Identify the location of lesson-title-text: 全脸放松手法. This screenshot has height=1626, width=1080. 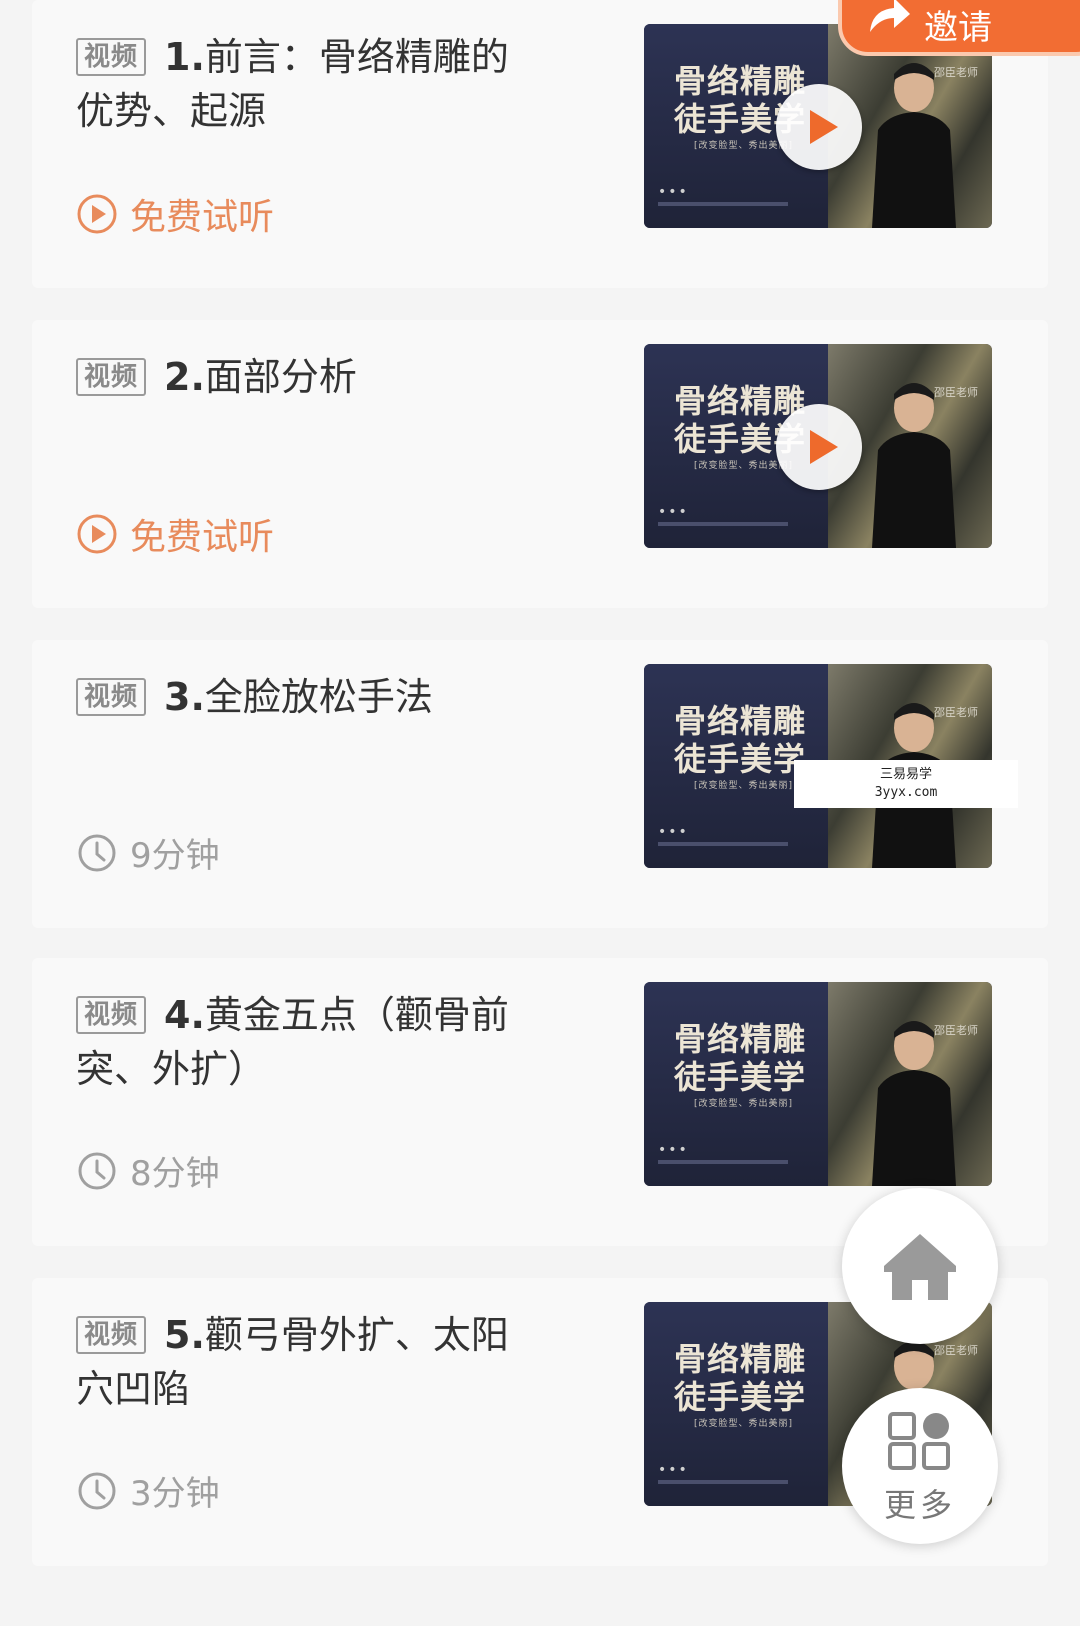
(318, 697).